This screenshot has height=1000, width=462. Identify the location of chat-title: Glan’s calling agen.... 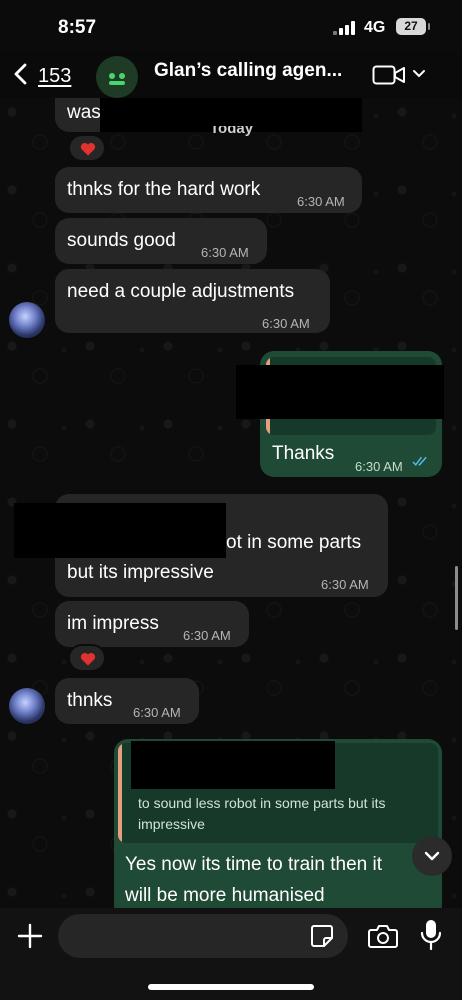
(259, 71).